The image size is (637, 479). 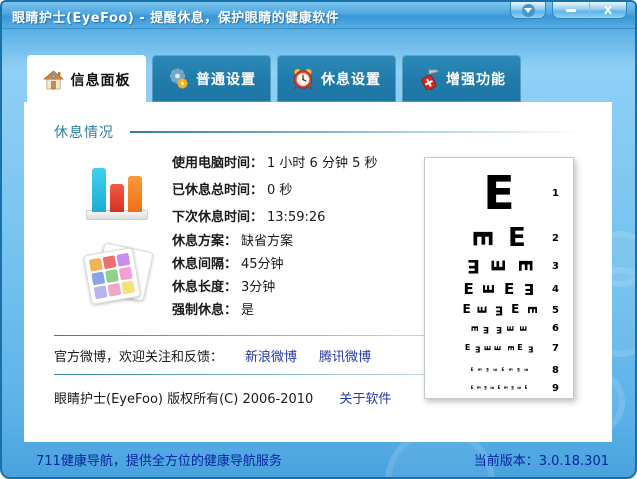 I want to click on tab-general-settings: 普通设置, so click(x=211, y=78).